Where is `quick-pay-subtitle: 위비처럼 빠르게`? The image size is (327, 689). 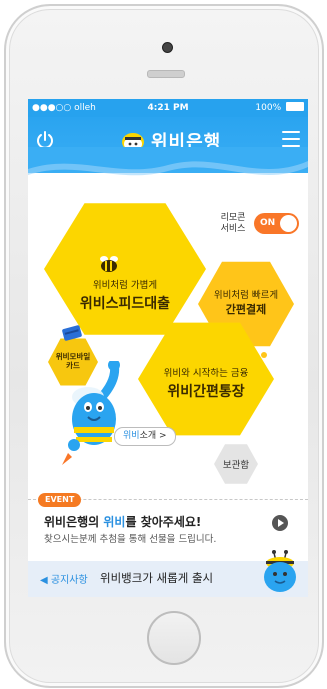
quick-pay-subtitle: 위비처럼 빠르게 is located at coordinates (246, 295).